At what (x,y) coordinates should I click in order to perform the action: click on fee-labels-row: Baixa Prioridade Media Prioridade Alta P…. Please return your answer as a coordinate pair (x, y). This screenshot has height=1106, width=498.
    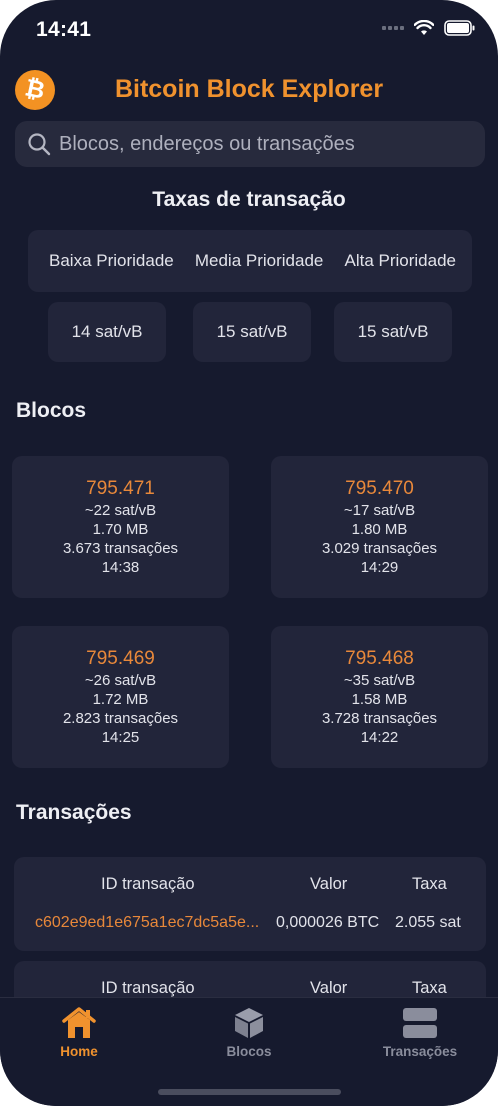
    Looking at the image, I should click on (250, 261).